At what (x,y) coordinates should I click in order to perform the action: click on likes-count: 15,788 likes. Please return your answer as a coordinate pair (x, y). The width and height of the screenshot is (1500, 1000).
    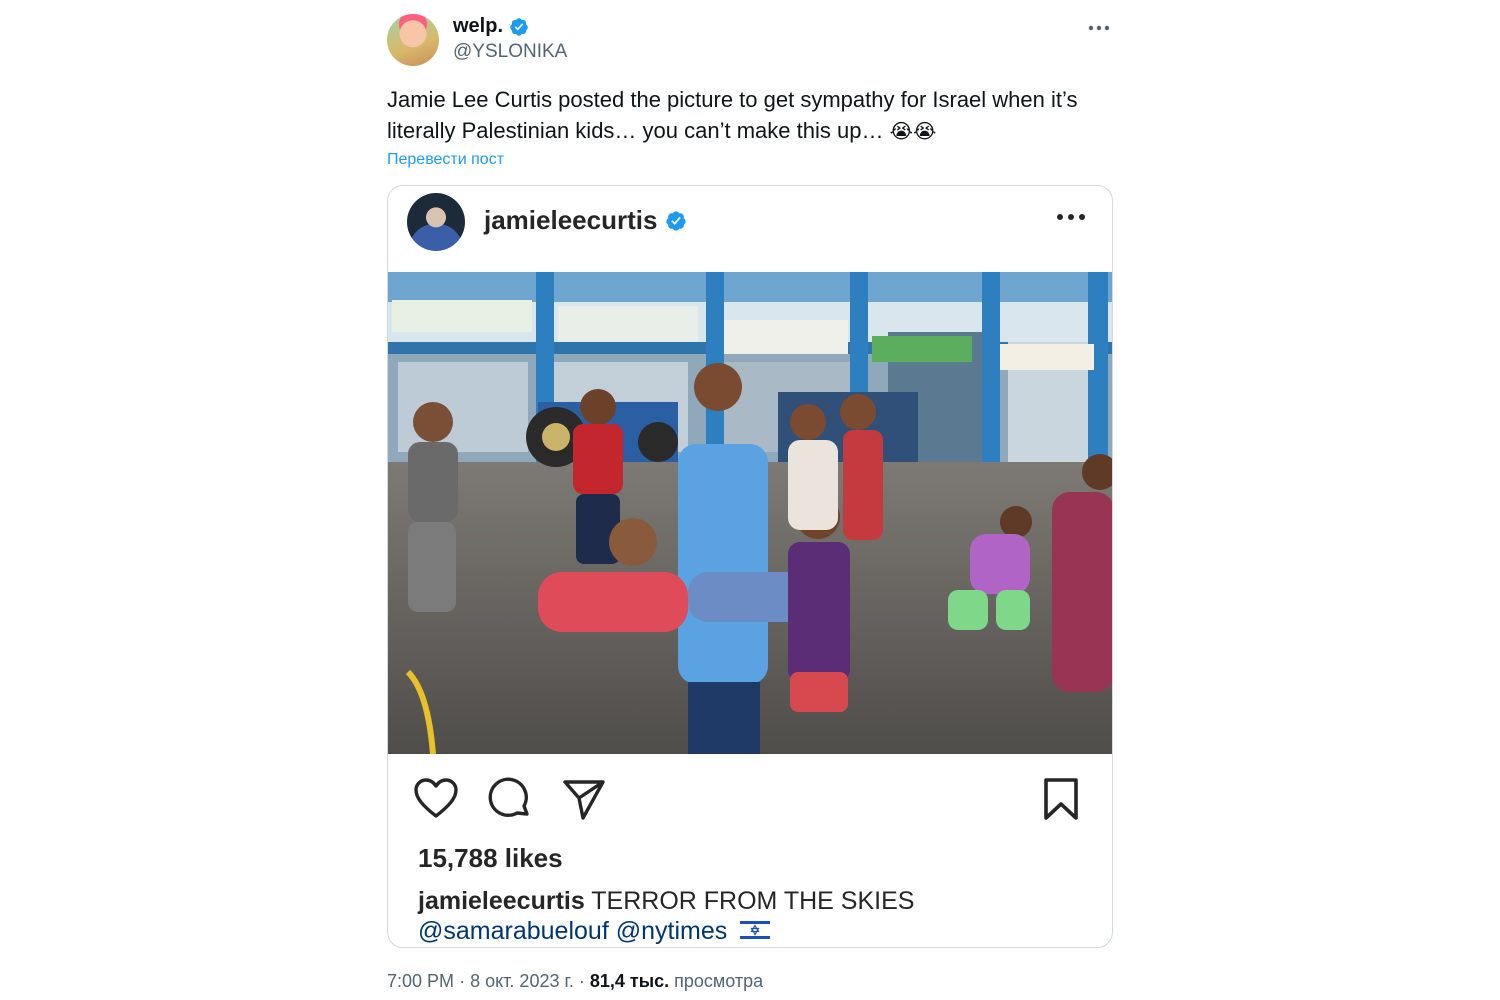
    Looking at the image, I should click on (490, 858).